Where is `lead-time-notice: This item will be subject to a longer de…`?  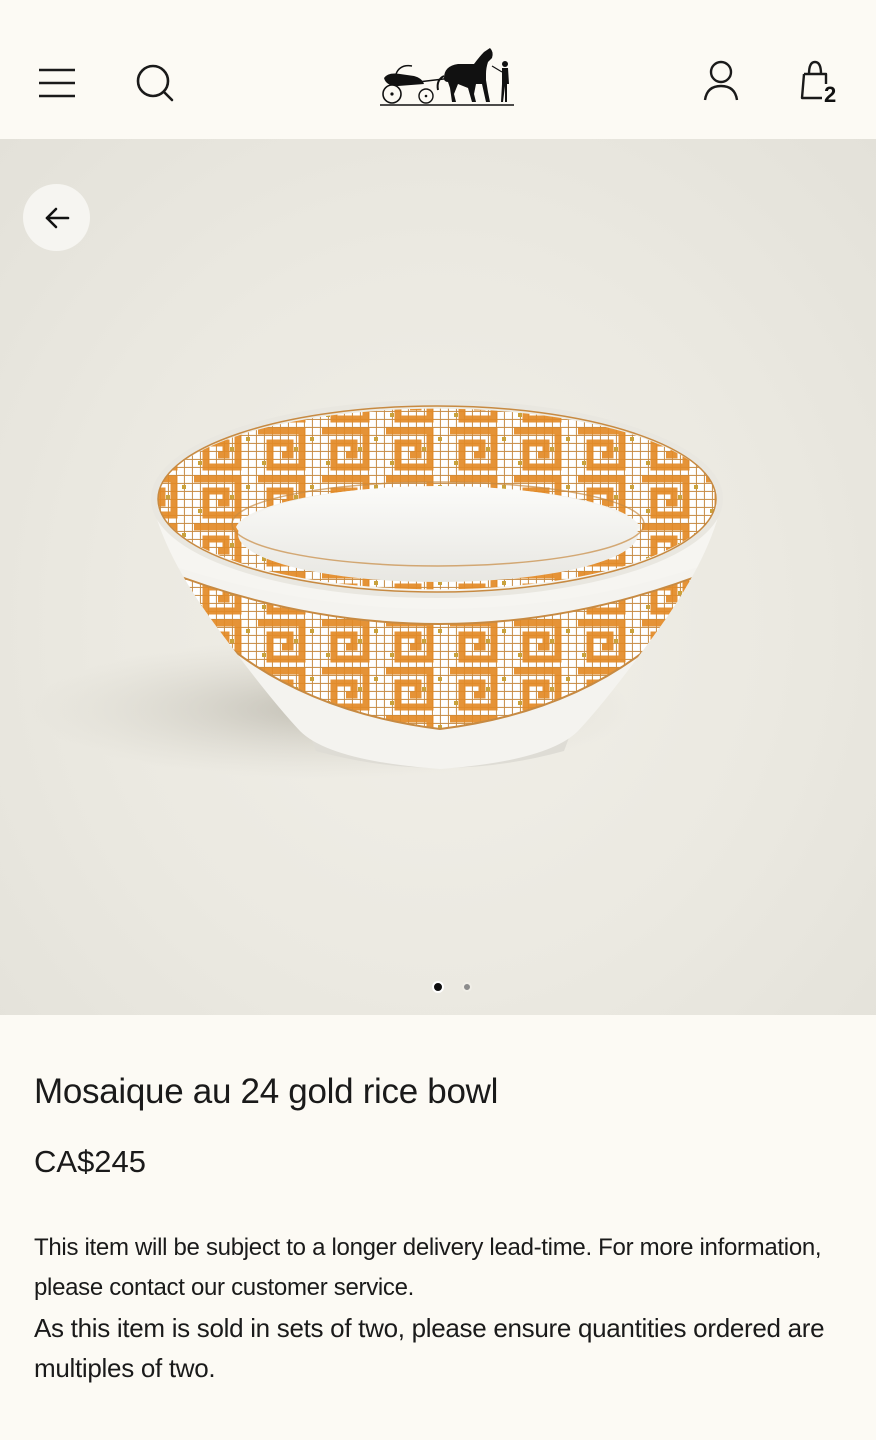 lead-time-notice: This item will be subject to a longer de… is located at coordinates (428, 1267).